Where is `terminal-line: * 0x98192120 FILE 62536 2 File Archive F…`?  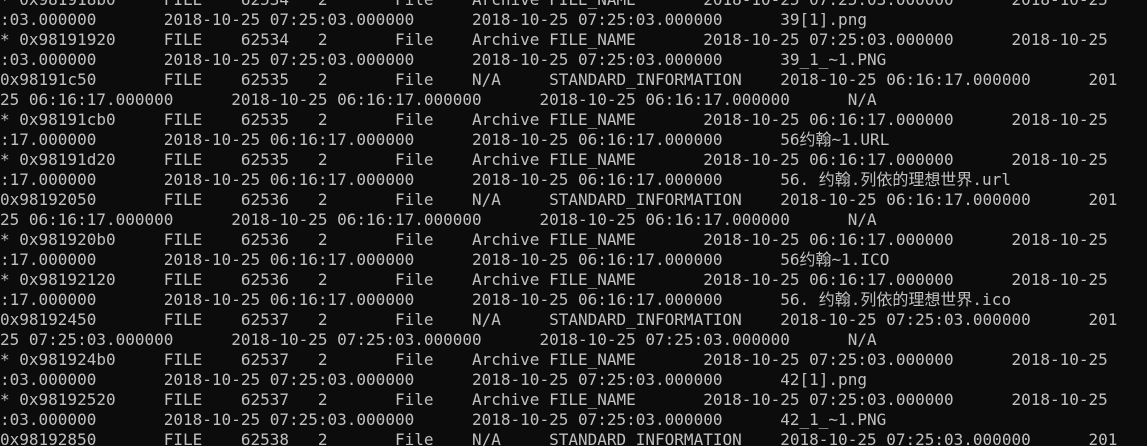
terminal-line: * 0x98192120 FILE 62536 2 File Archive F… is located at coordinates (554, 279).